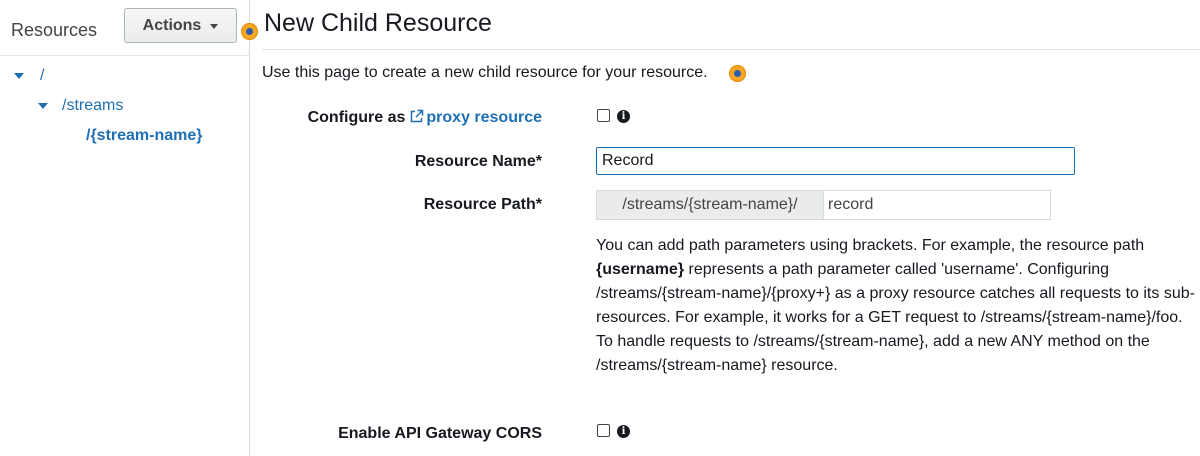 Image resolution: width=1200 pixels, height=456 pixels. I want to click on tree-item-streams: /streams, so click(80, 106).